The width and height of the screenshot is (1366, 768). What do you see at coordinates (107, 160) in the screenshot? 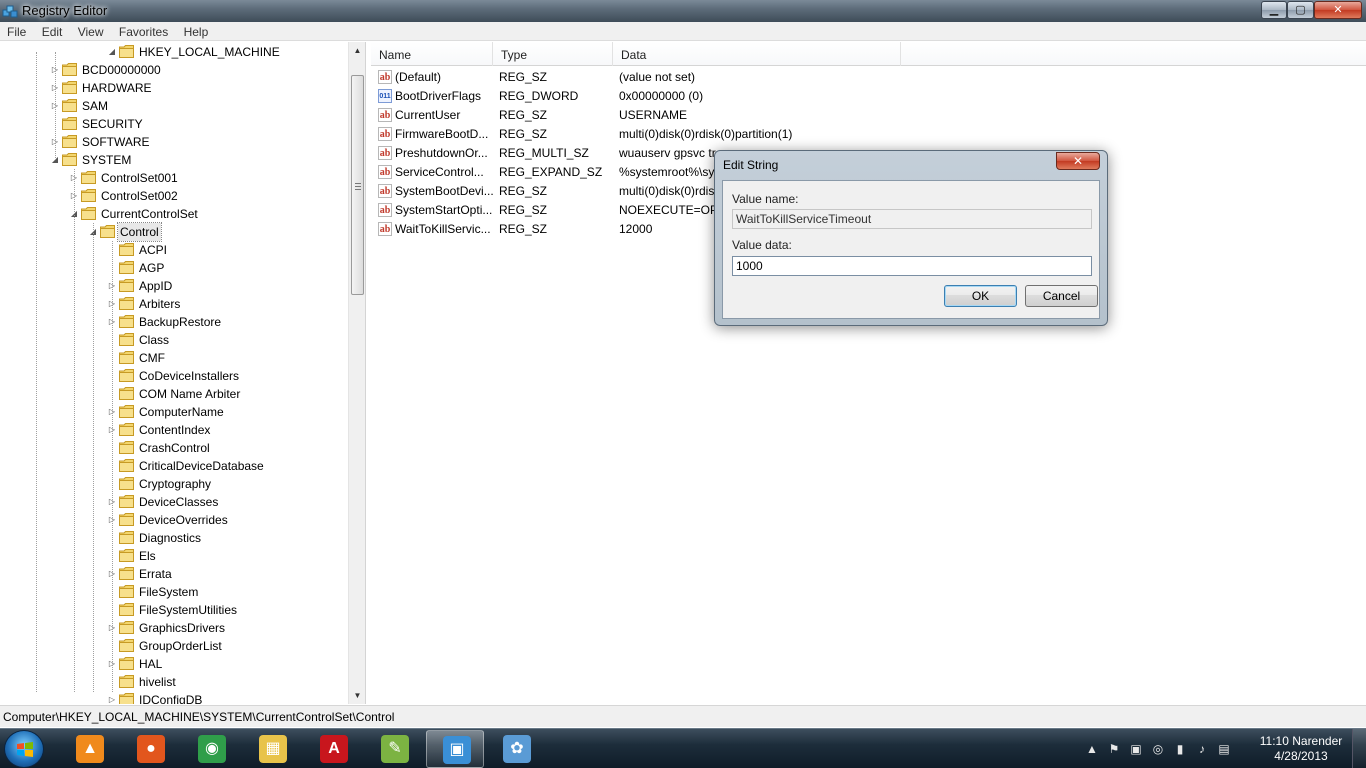
I see `tree-item-label: SYSTEM` at bounding box center [107, 160].